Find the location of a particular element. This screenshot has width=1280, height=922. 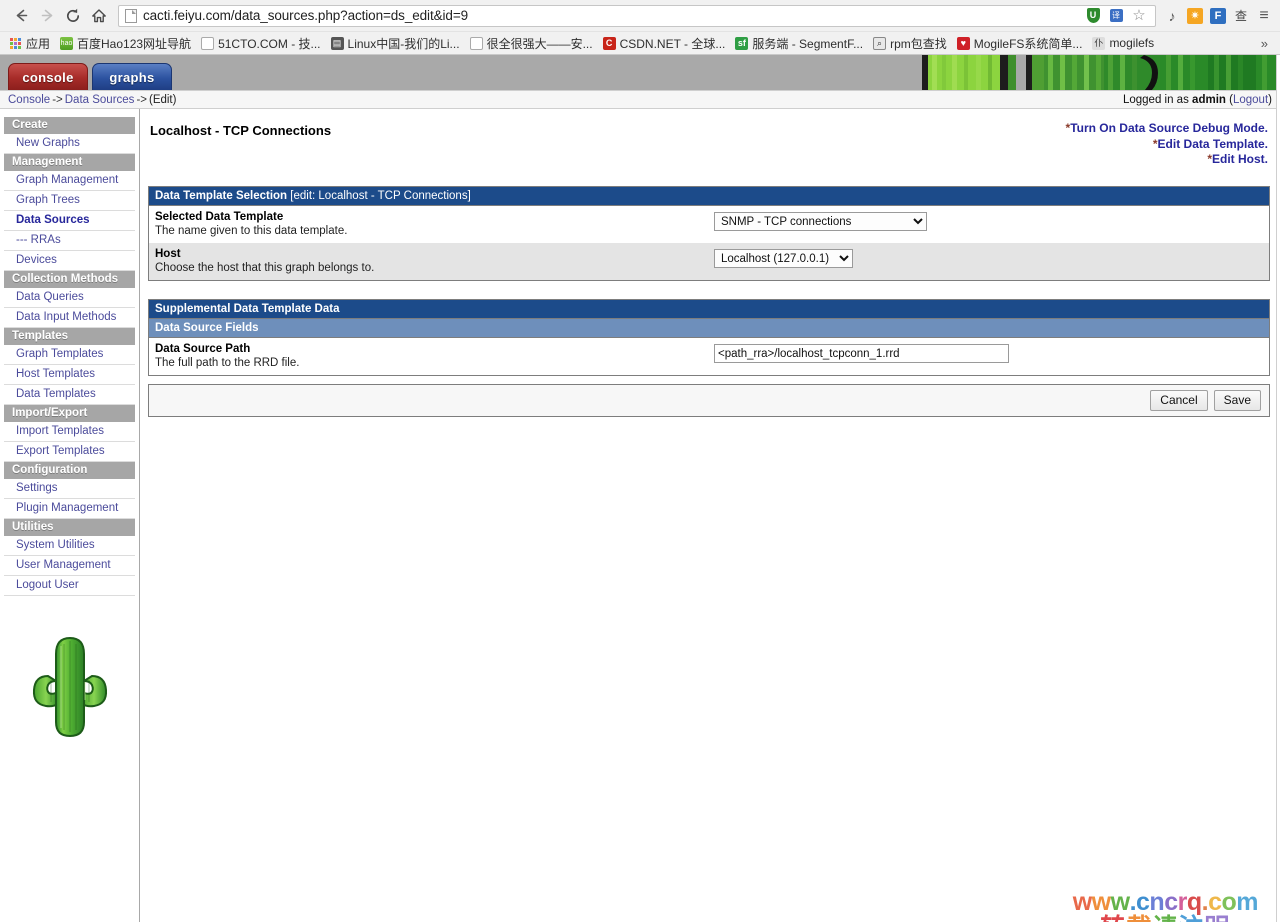

chinese-extension-icon: 查 is located at coordinates (1241, 16).